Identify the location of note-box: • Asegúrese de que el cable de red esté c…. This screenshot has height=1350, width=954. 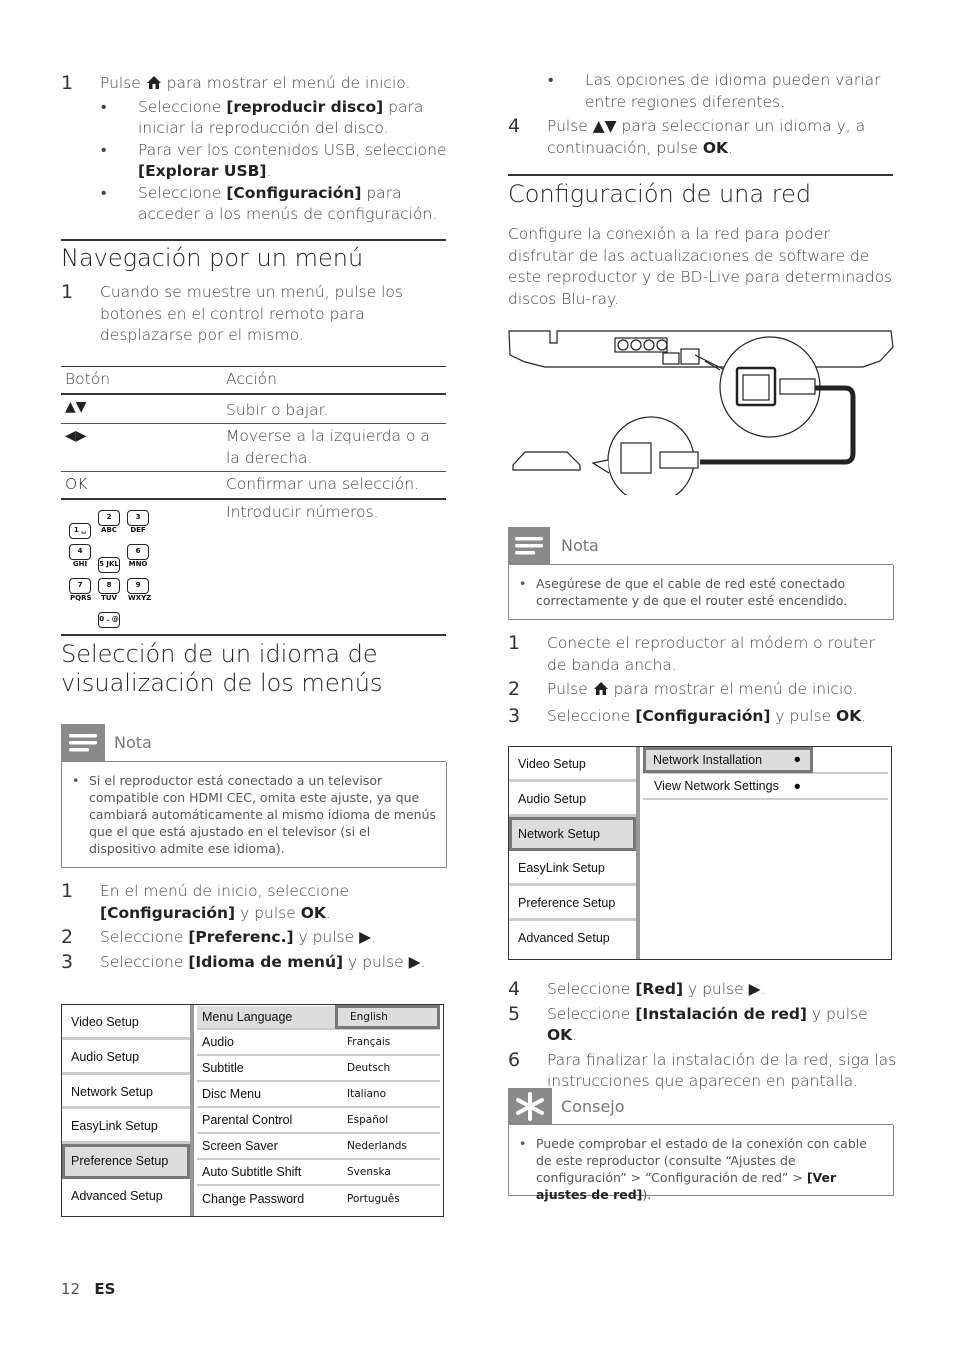
(701, 592).